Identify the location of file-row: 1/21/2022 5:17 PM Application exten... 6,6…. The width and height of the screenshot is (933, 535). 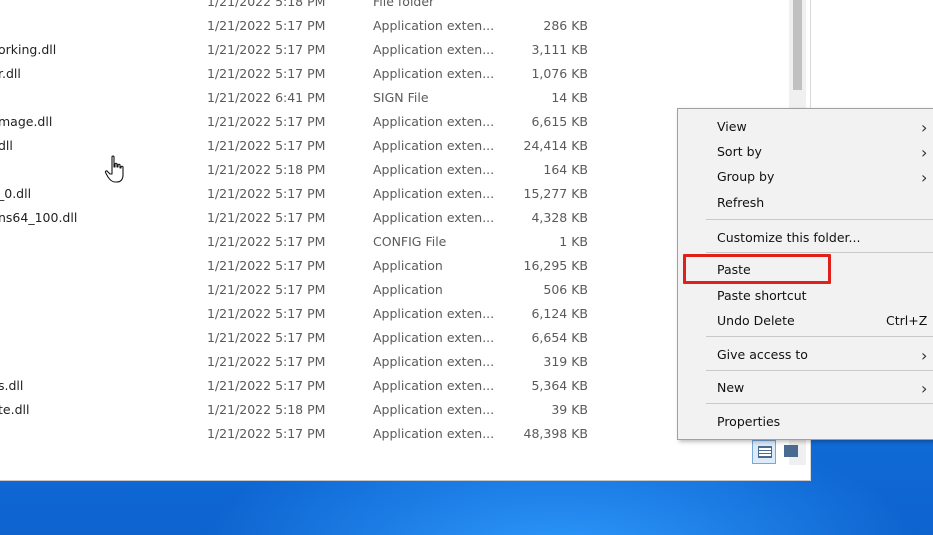
(395, 338).